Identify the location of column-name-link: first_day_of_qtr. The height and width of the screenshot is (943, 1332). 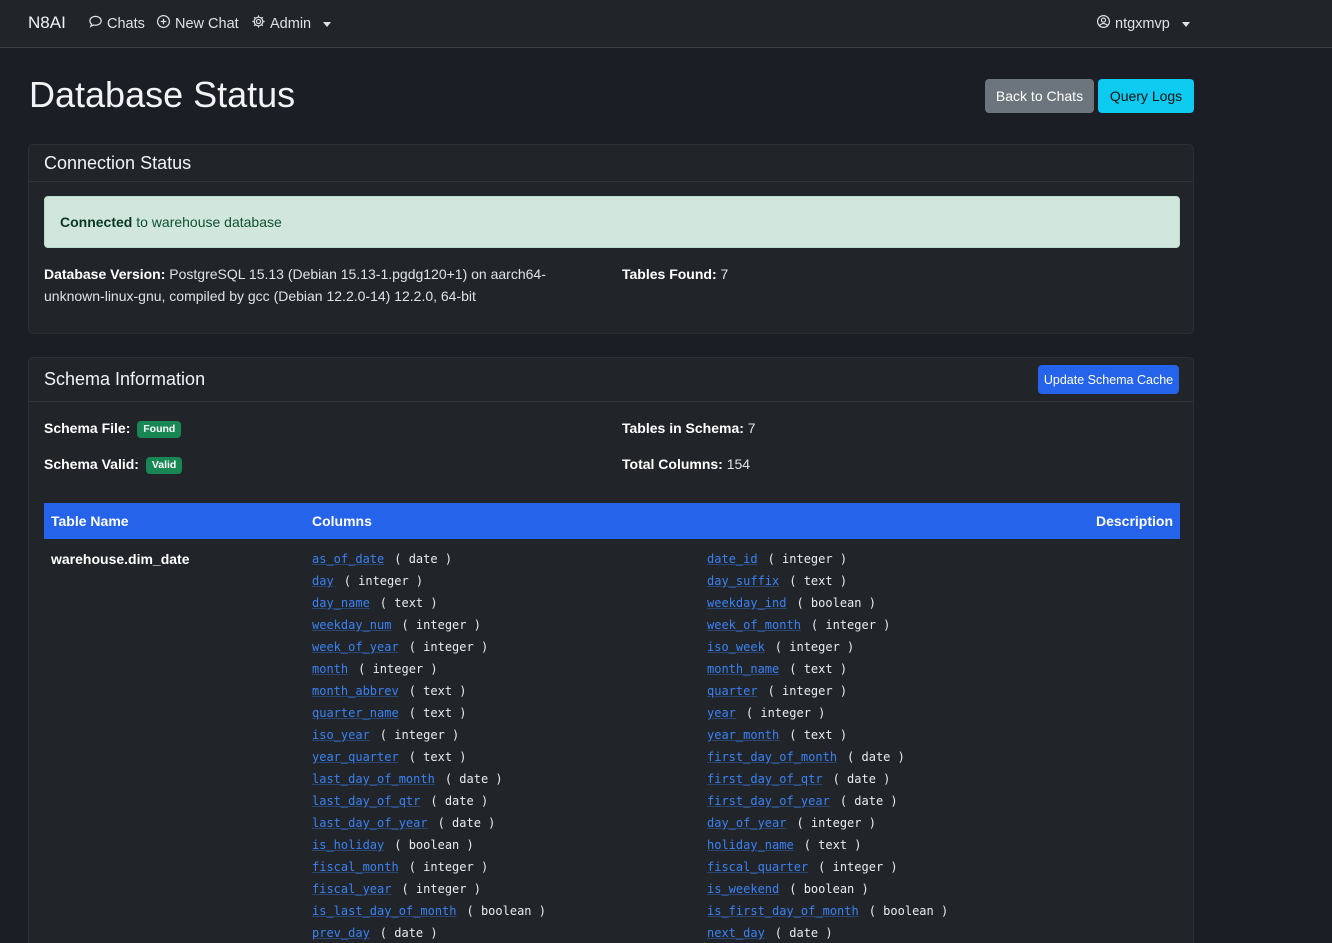
(765, 779).